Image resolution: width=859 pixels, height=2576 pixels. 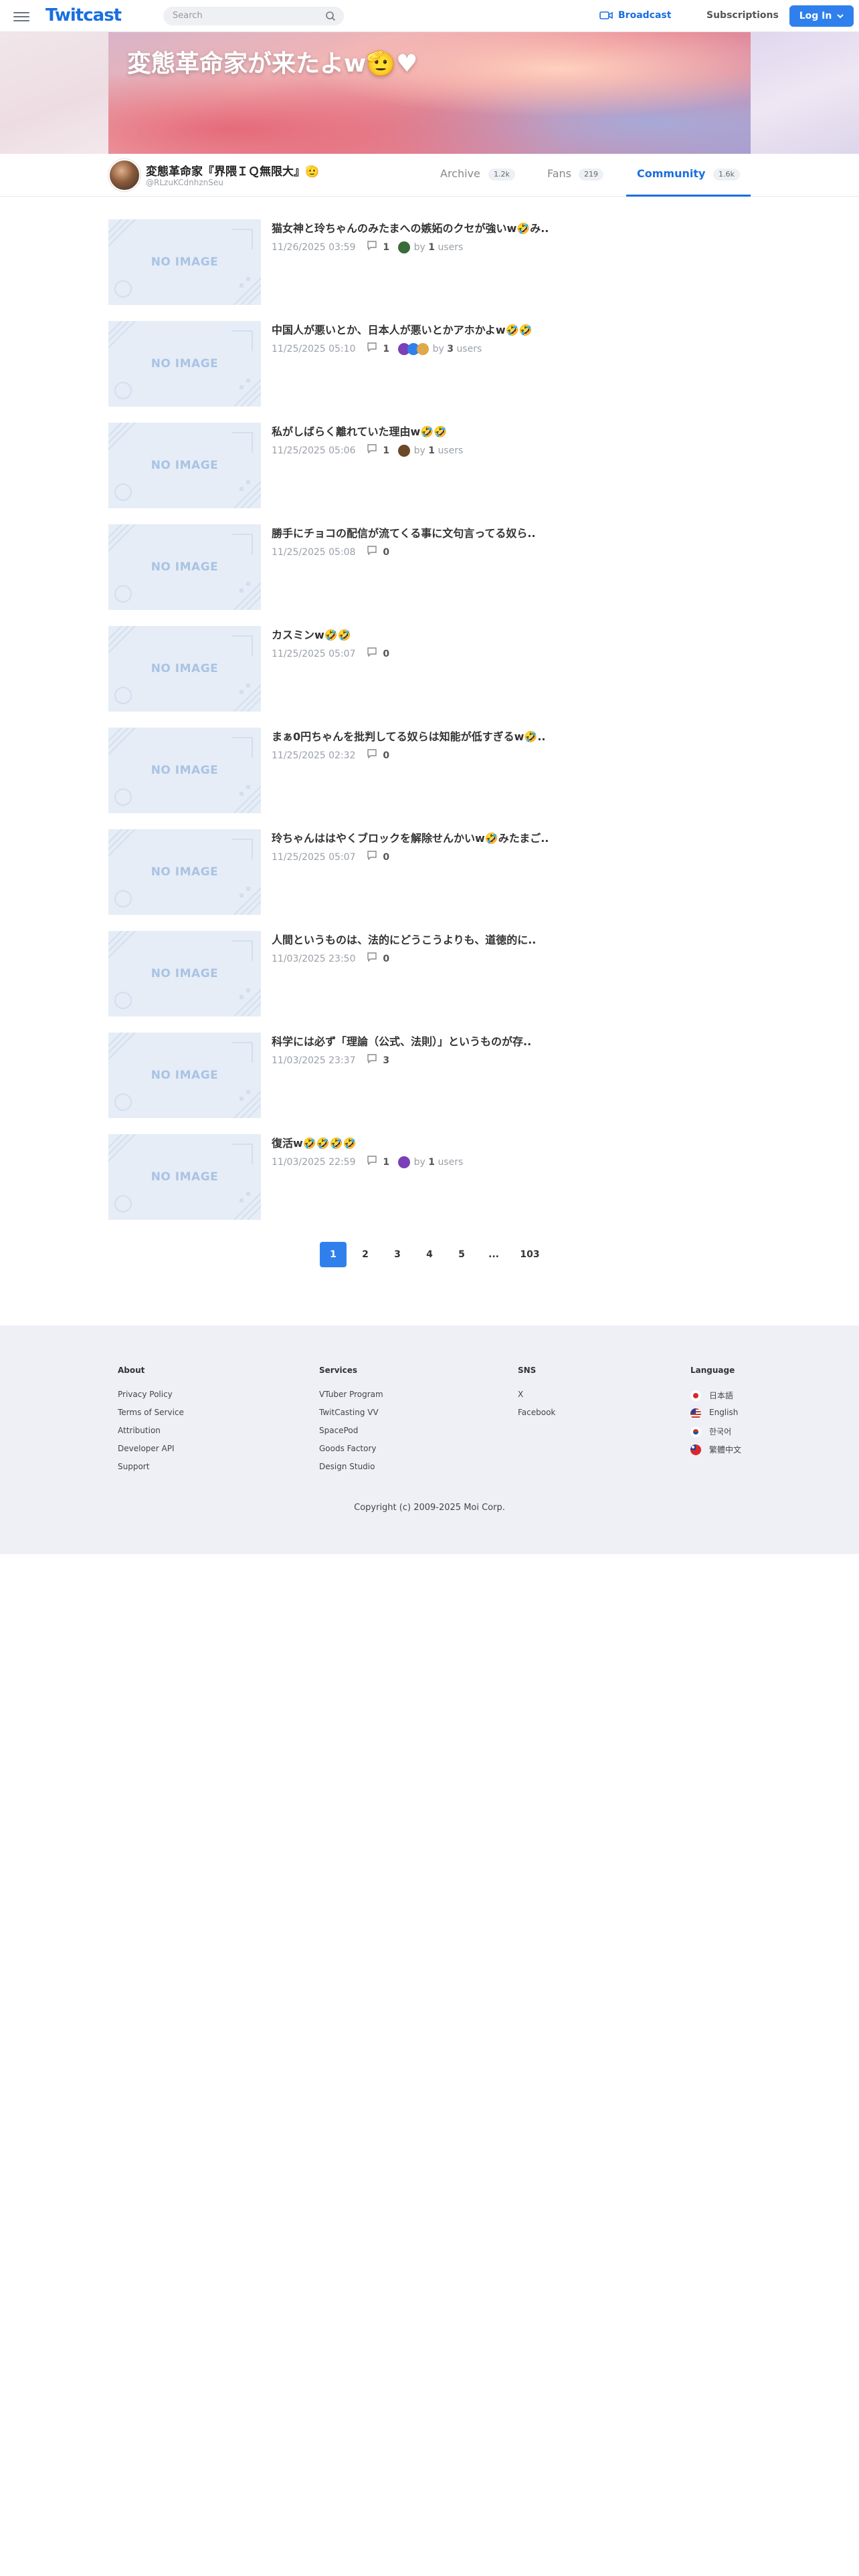 I want to click on page-last-button: 103, so click(x=530, y=1254).